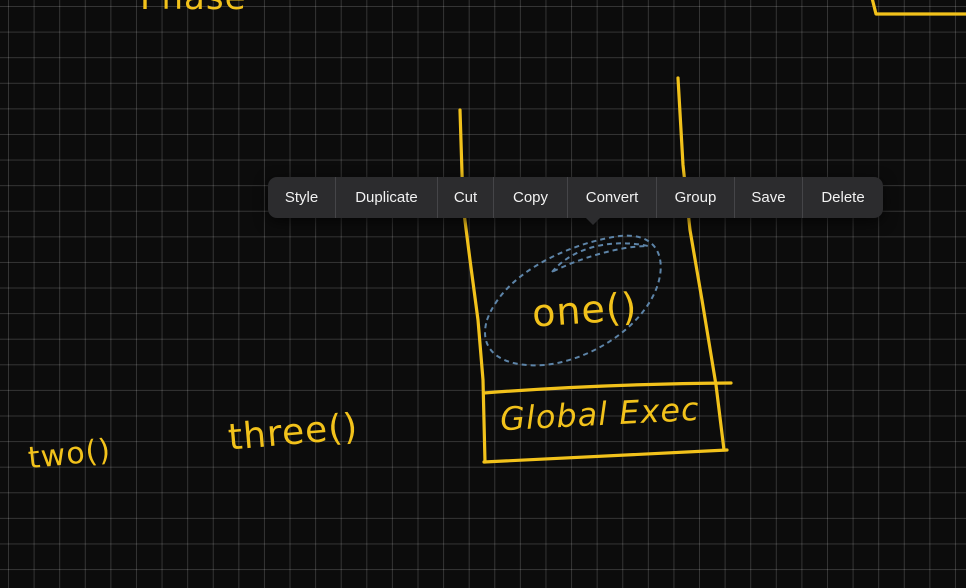  I want to click on convert-button: Convert, so click(611, 197).